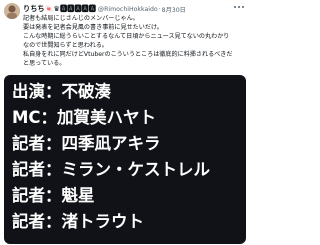 Image resolution: width=320 pixels, height=245 pixels. Describe the element at coordinates (128, 9) in the screenshot. I see `author-handle: @RimochiHokkaido` at that location.